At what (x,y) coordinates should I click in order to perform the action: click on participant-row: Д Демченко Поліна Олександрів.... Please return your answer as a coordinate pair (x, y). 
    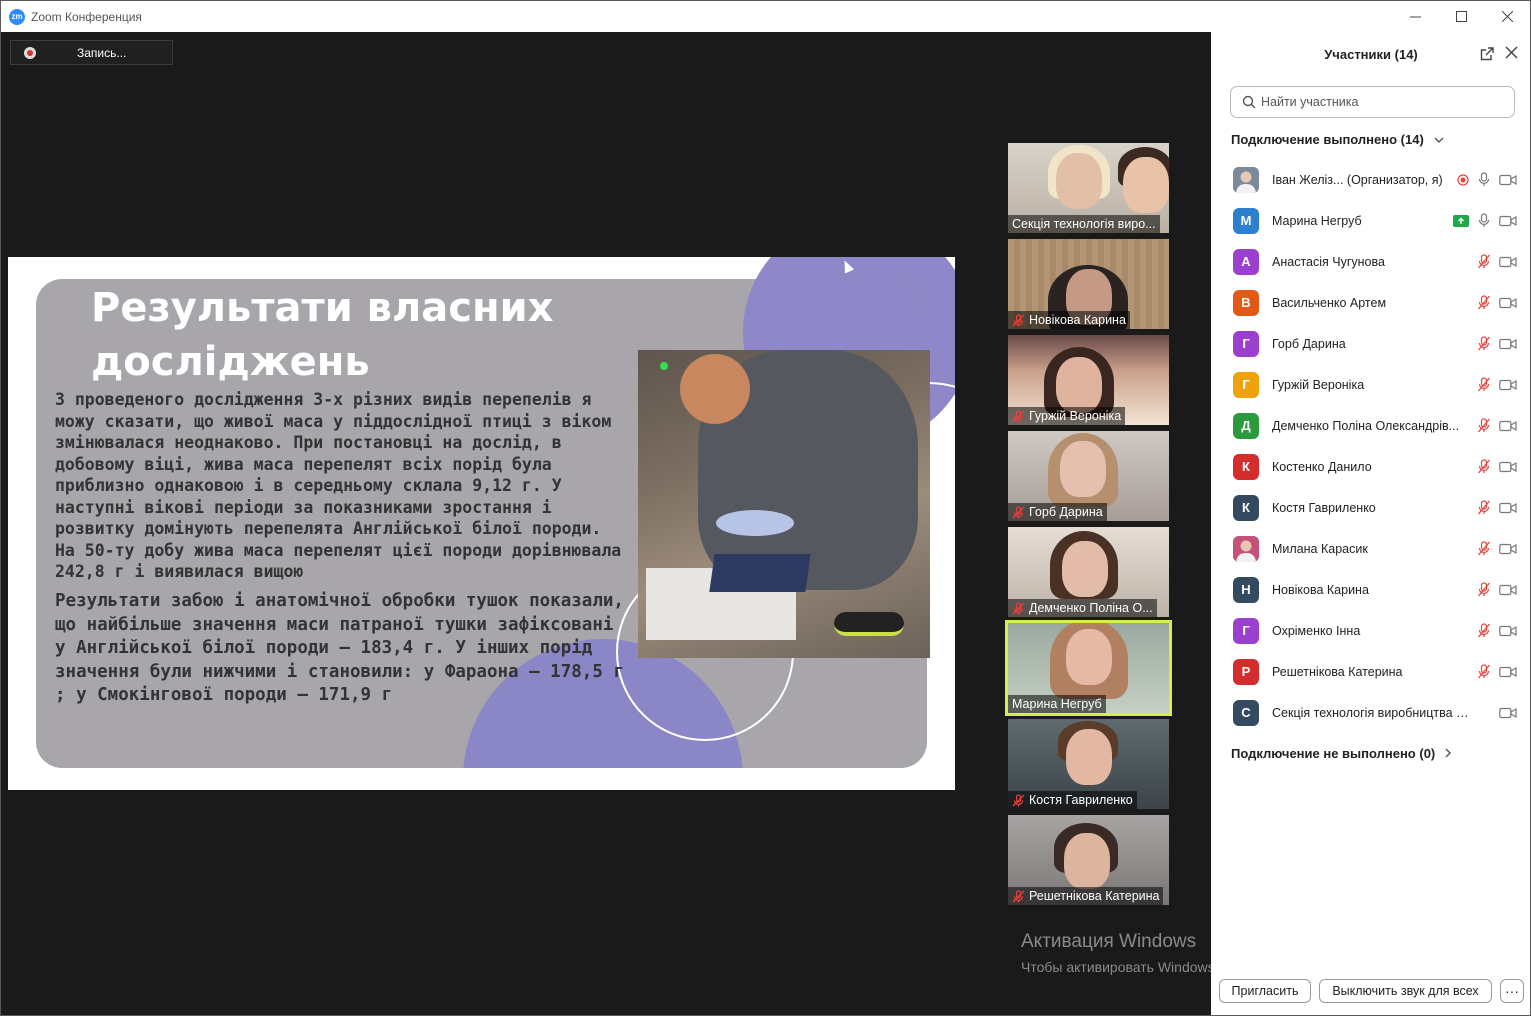
    Looking at the image, I should click on (1370, 425).